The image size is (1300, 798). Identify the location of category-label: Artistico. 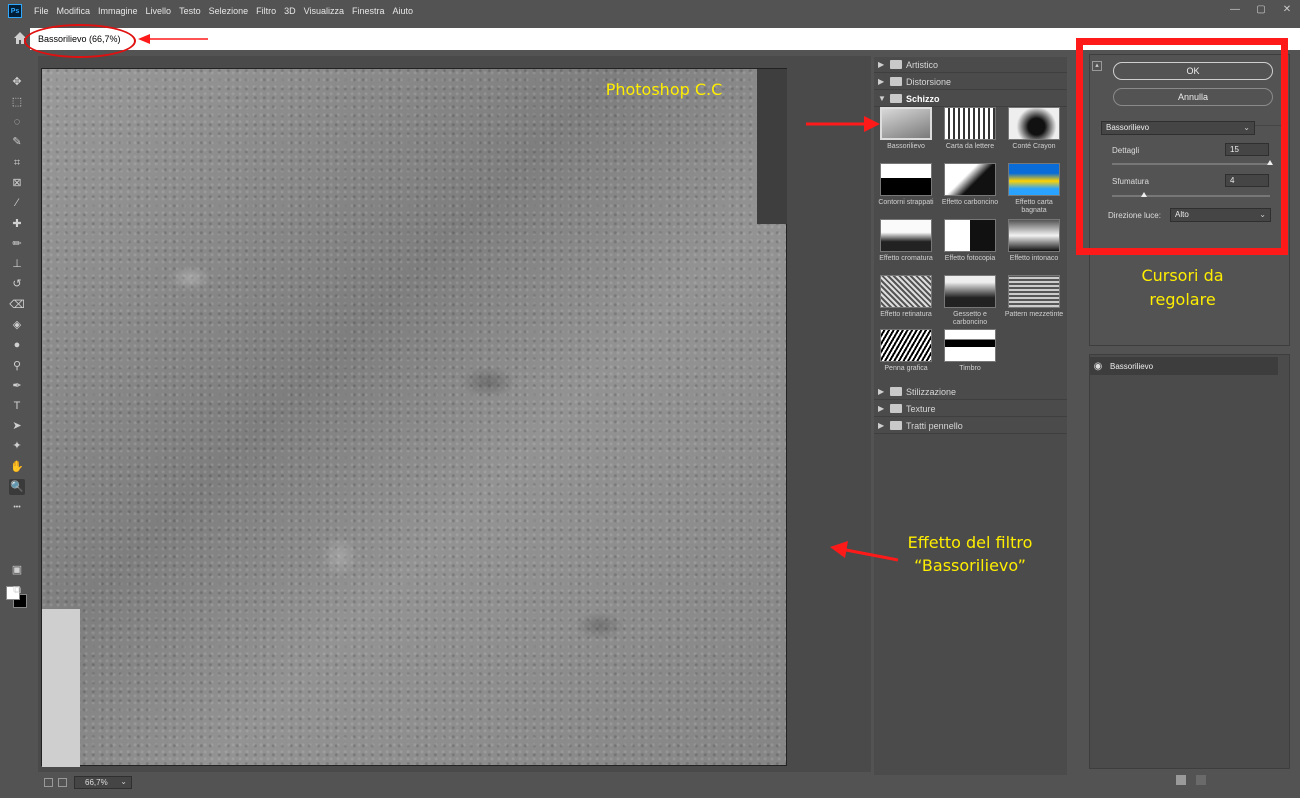
(922, 64).